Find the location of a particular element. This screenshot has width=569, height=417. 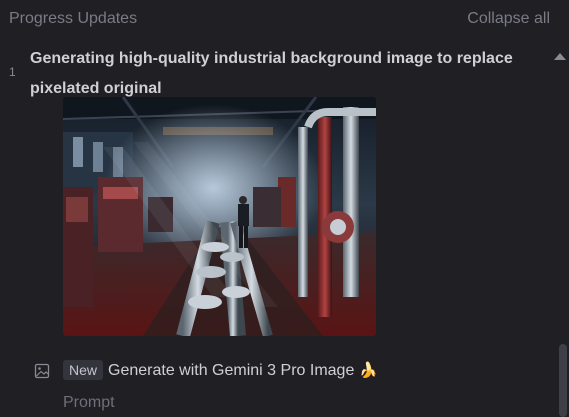

new-badge: New is located at coordinates (83, 370).